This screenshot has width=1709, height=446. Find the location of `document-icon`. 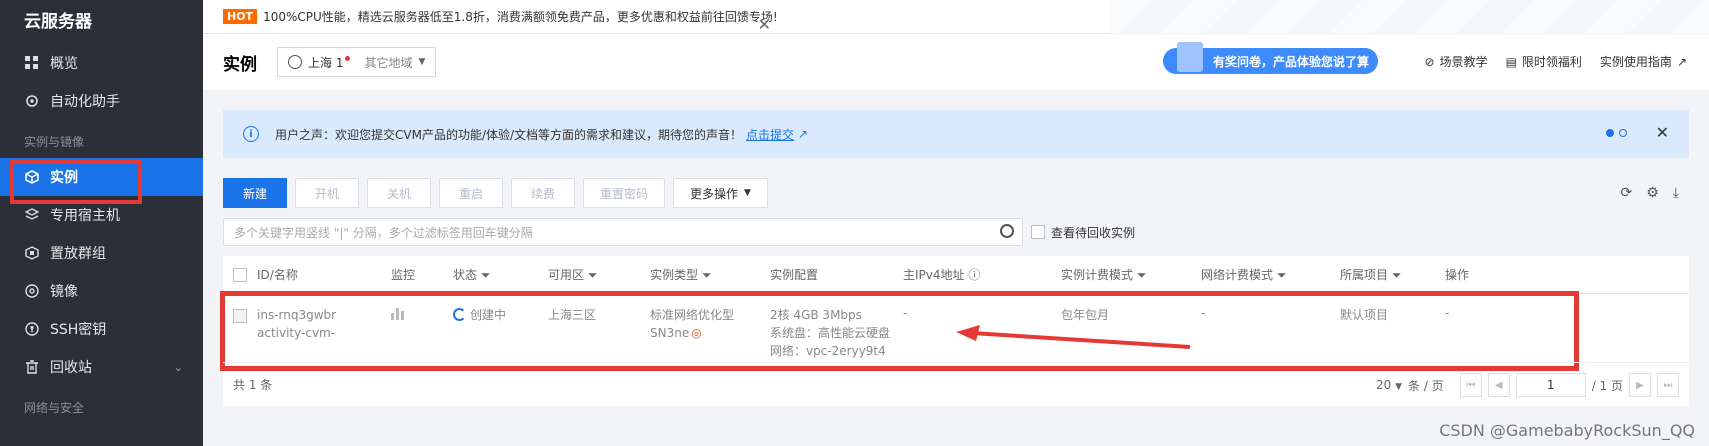

document-icon is located at coordinates (1190, 57).